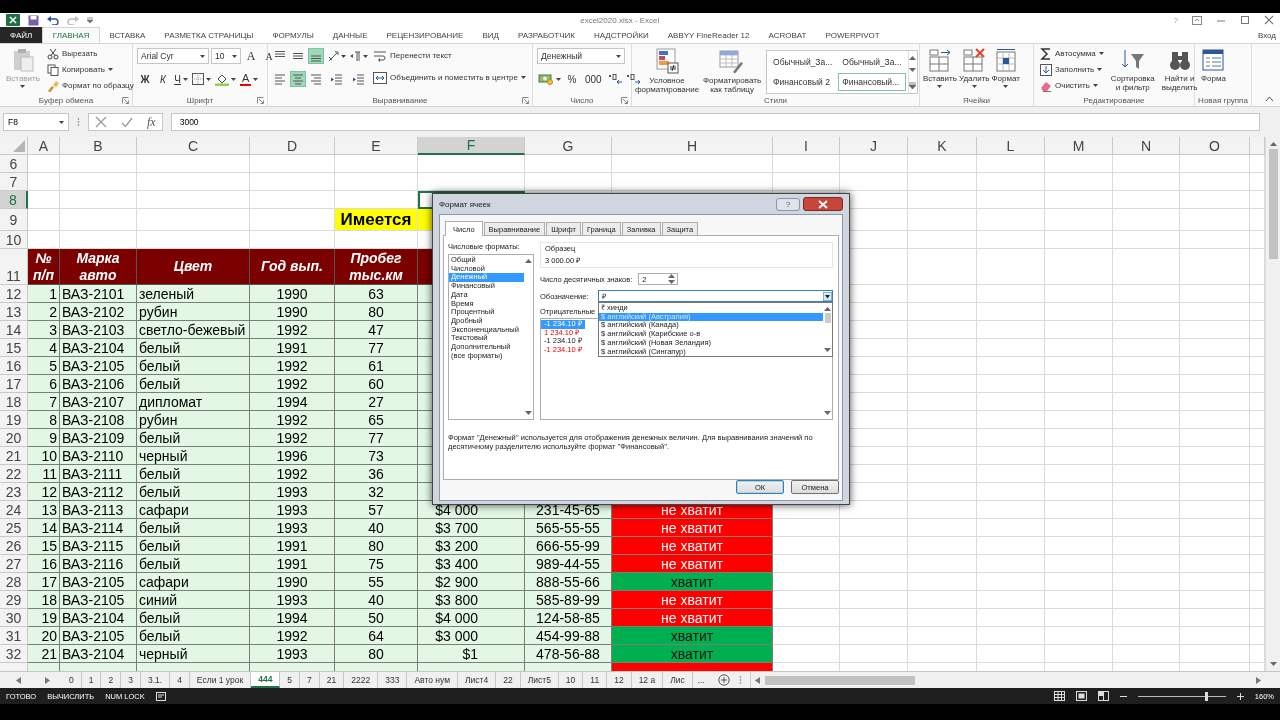  Describe the element at coordinates (44, 654) in the screenshot. I see `table-cell: 21` at that location.